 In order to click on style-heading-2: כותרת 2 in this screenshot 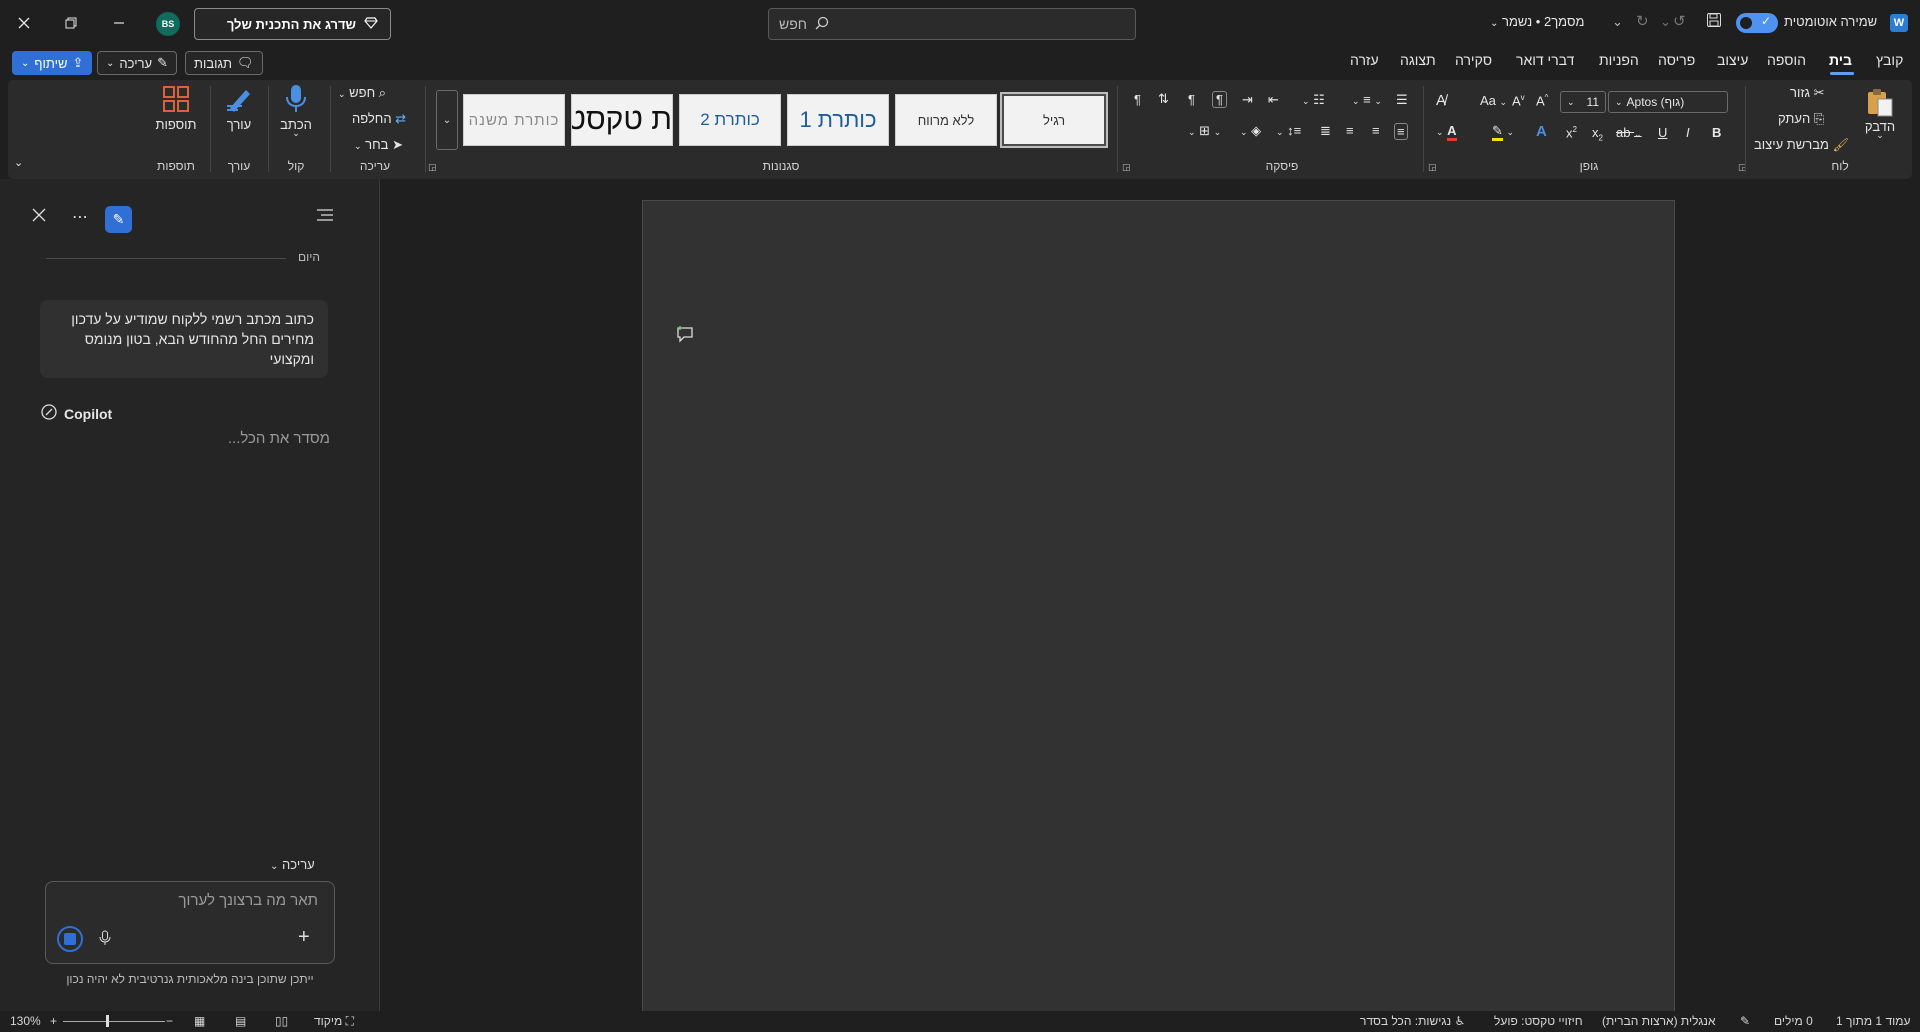, I will do `click(730, 120)`.